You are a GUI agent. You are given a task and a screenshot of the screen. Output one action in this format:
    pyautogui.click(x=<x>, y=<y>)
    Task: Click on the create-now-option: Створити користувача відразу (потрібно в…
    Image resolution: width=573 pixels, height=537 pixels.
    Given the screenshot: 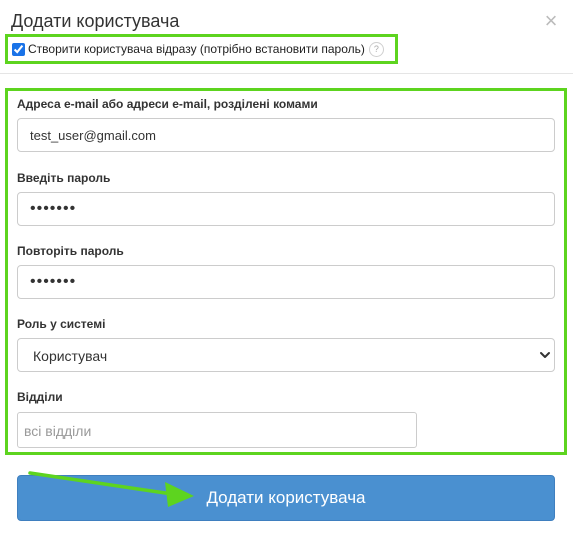 What is the action you would take?
    pyautogui.click(x=198, y=49)
    